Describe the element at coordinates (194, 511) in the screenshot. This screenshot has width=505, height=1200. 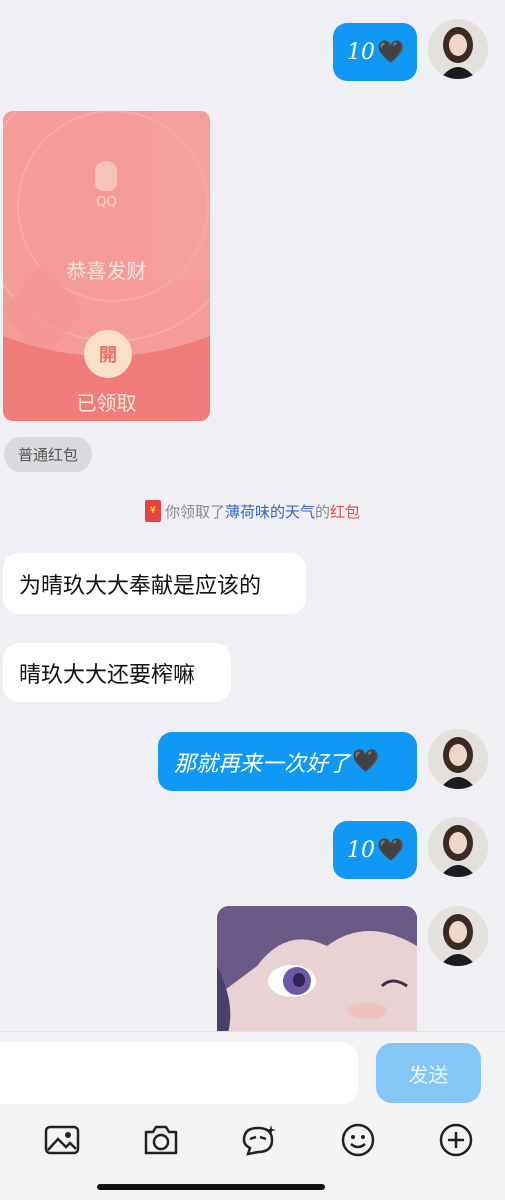
I see `system-text: 你领取了` at that location.